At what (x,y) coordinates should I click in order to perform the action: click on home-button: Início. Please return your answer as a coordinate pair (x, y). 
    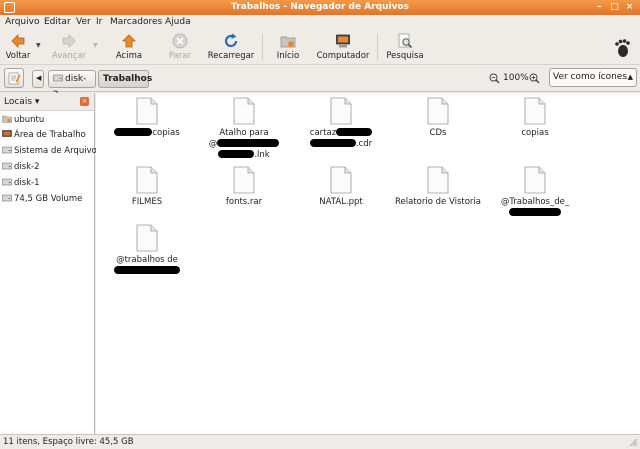
    Looking at the image, I should click on (288, 48).